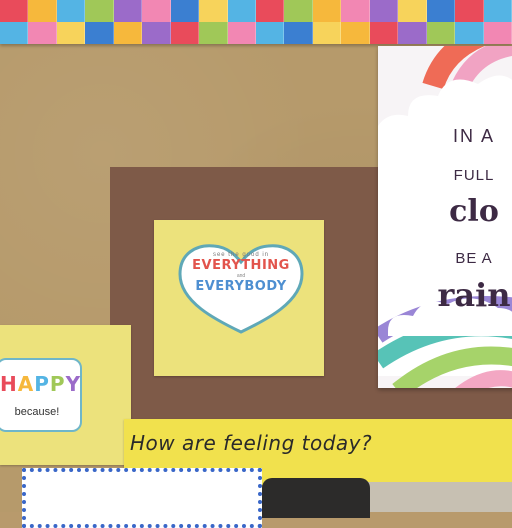 The width and height of the screenshot is (512, 528). Describe the element at coordinates (316, 498) in the screenshot. I see `dark-clip-object` at that location.